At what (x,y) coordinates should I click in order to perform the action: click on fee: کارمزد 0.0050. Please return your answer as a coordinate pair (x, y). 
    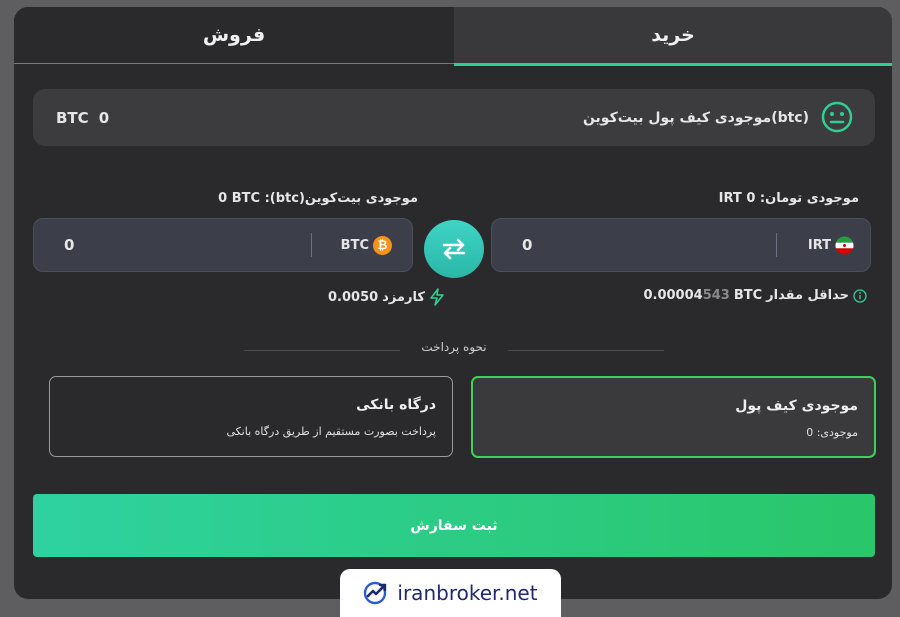
    Looking at the image, I should click on (386, 297).